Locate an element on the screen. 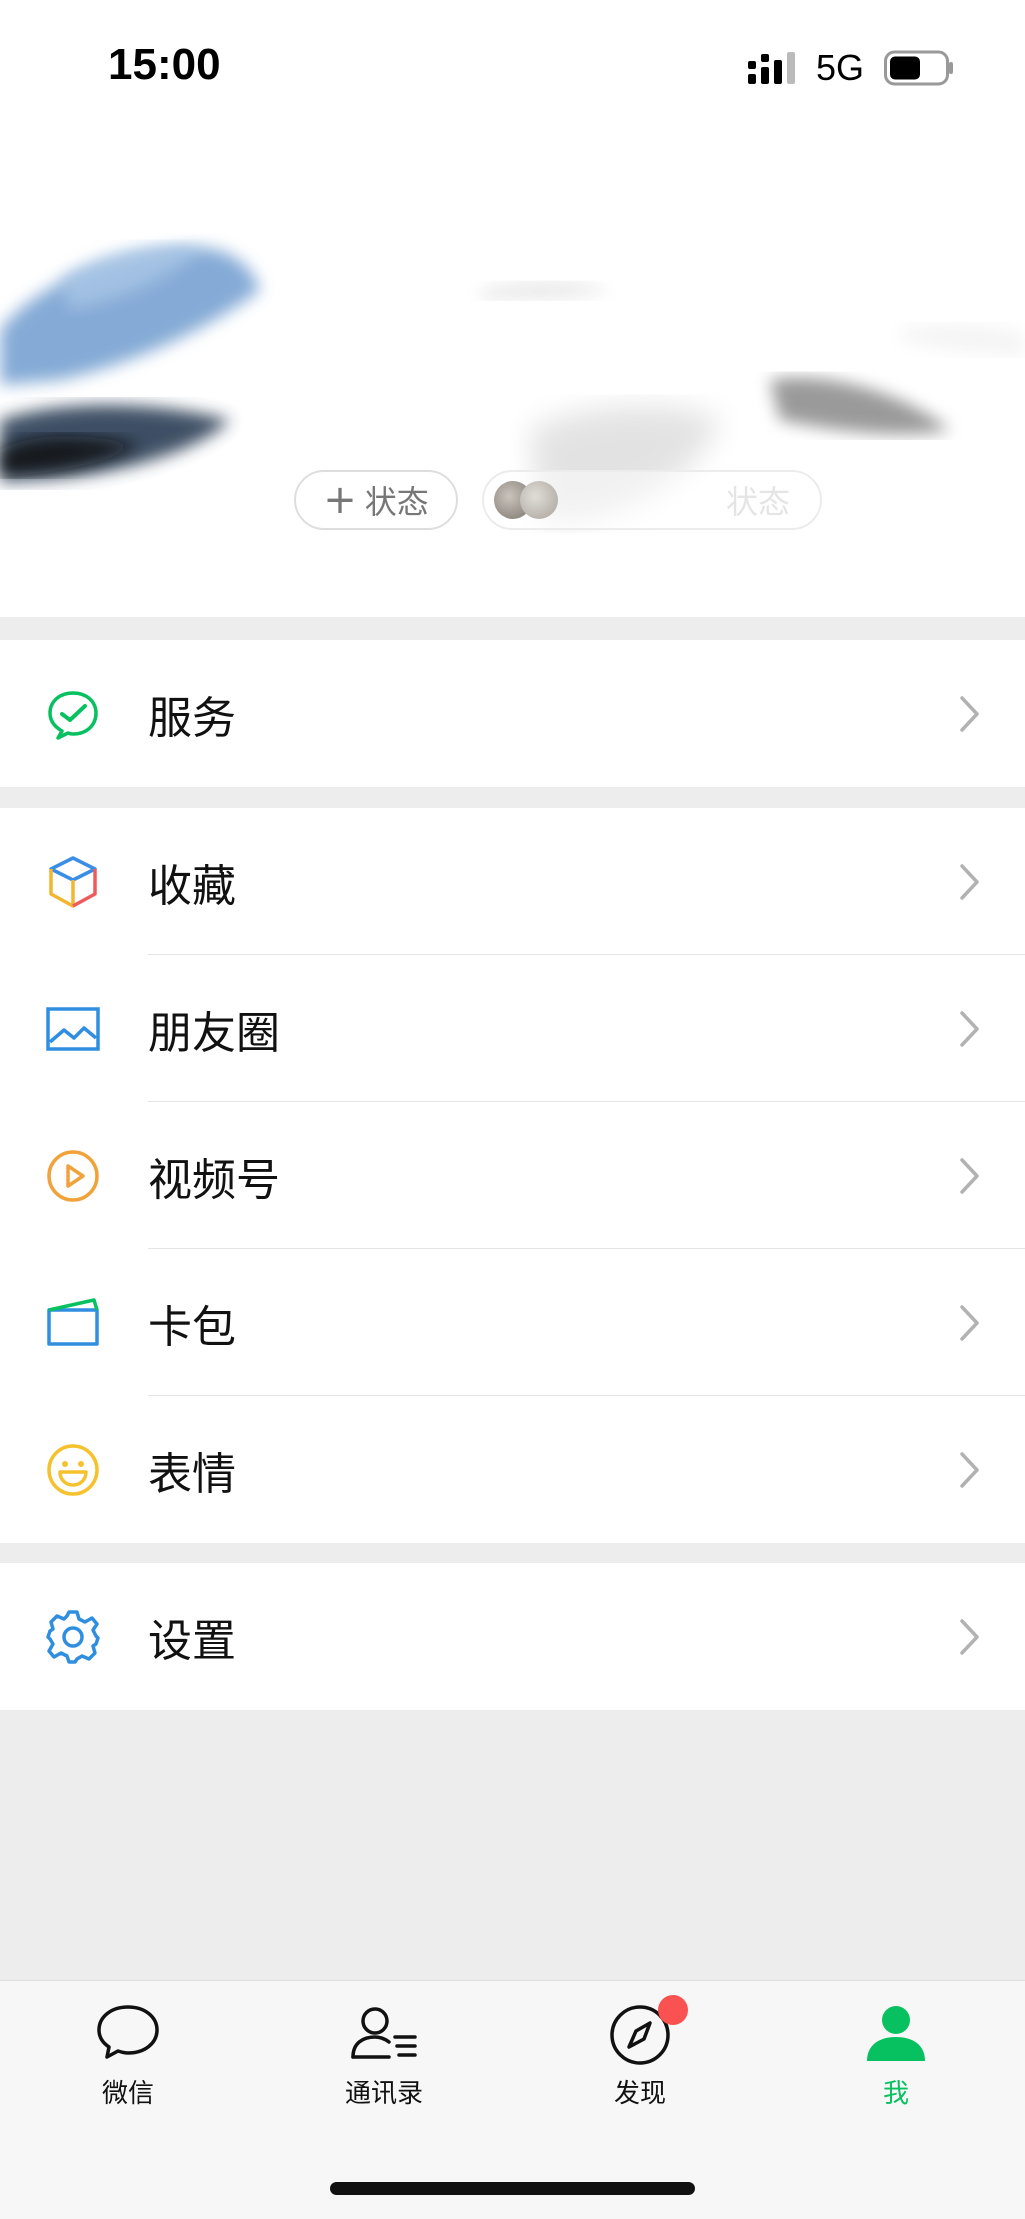  plus-icon: + is located at coordinates (340, 500).